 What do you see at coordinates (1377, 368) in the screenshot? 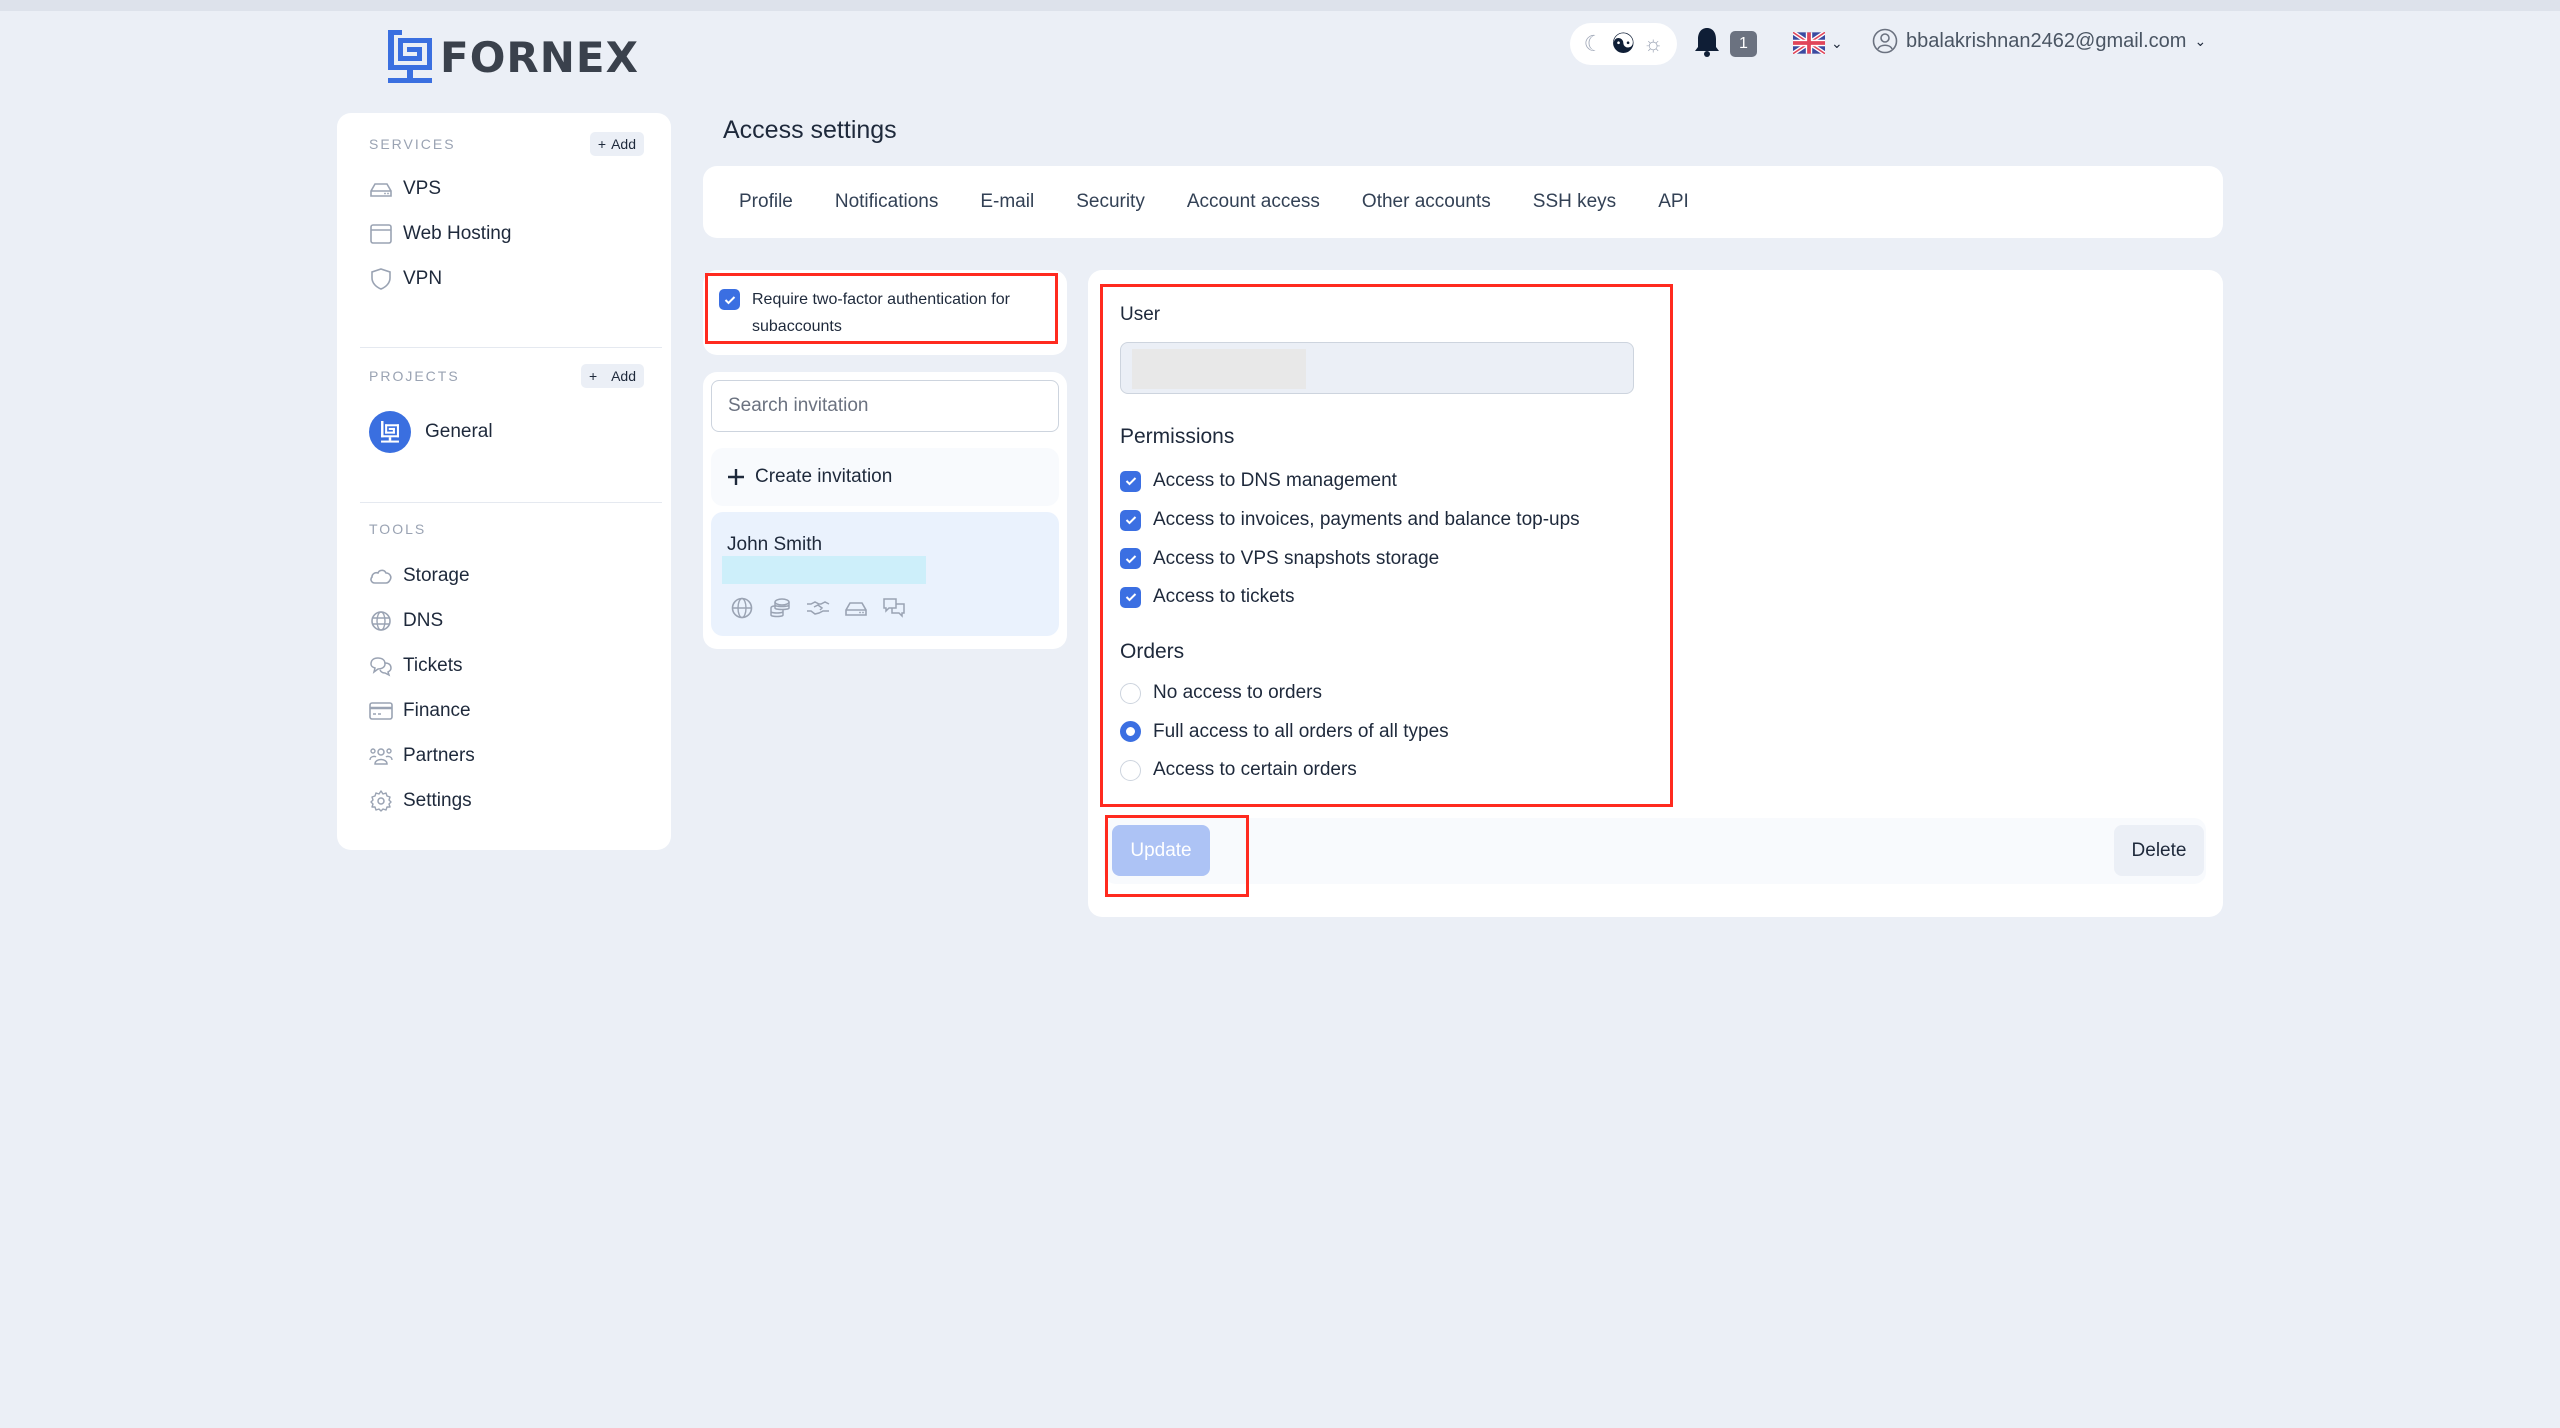
I see `user-field` at bounding box center [1377, 368].